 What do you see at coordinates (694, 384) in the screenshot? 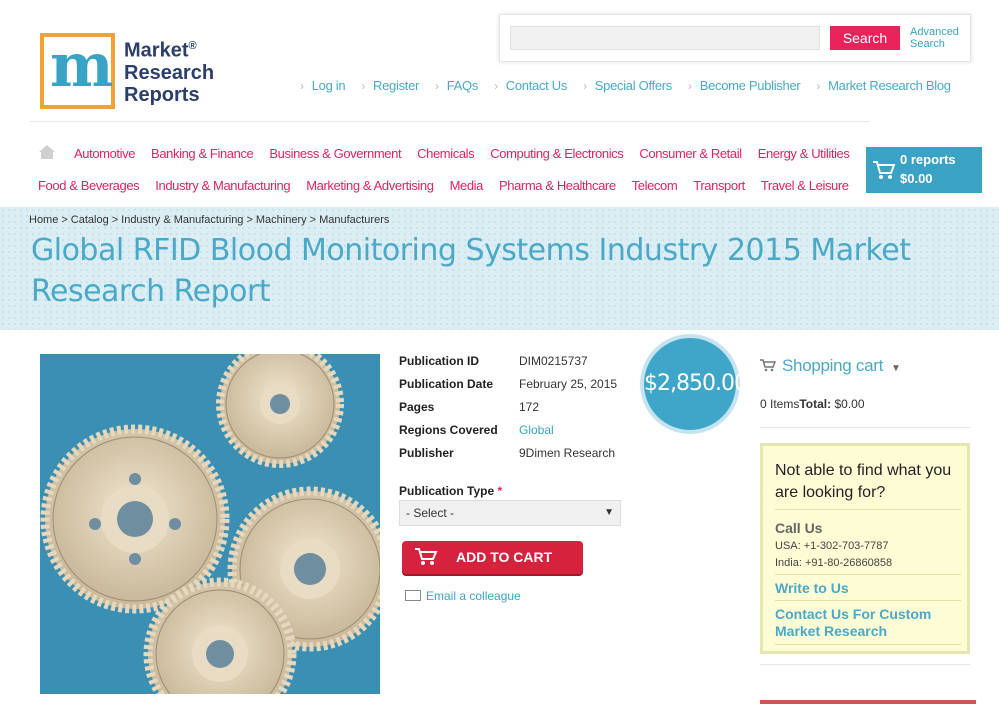
I see `price-badge: $2,850.00` at bounding box center [694, 384].